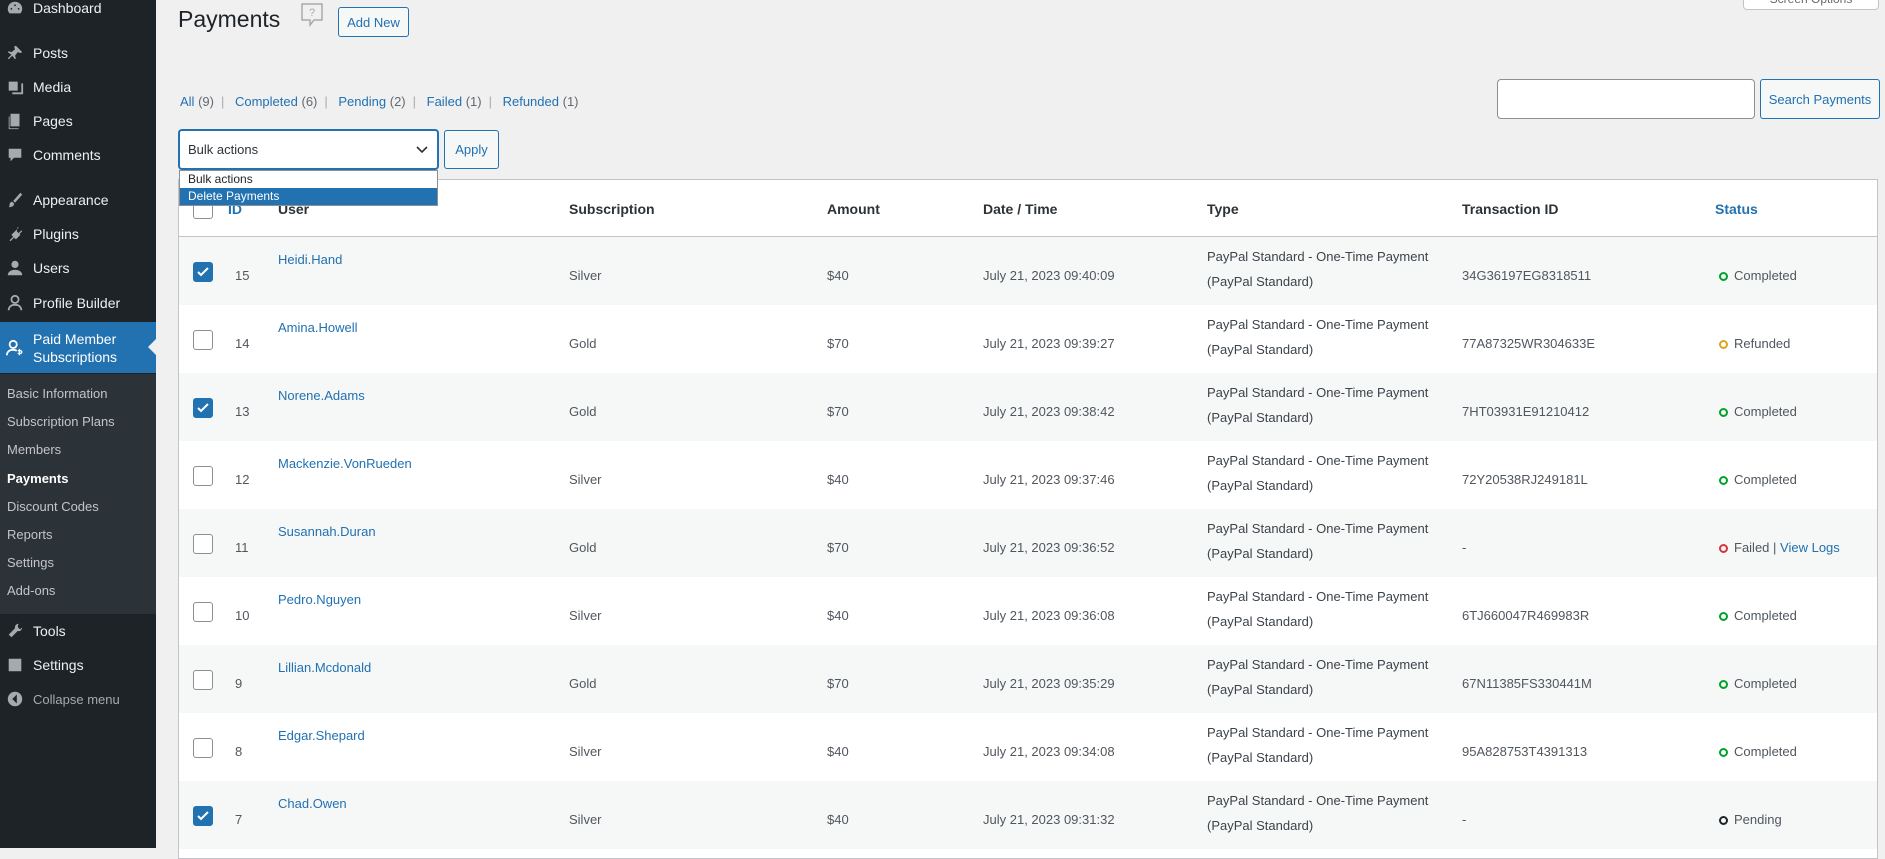 The width and height of the screenshot is (1885, 859). What do you see at coordinates (1260, 417) in the screenshot?
I see `type-gateway: (PayPal Standard)` at bounding box center [1260, 417].